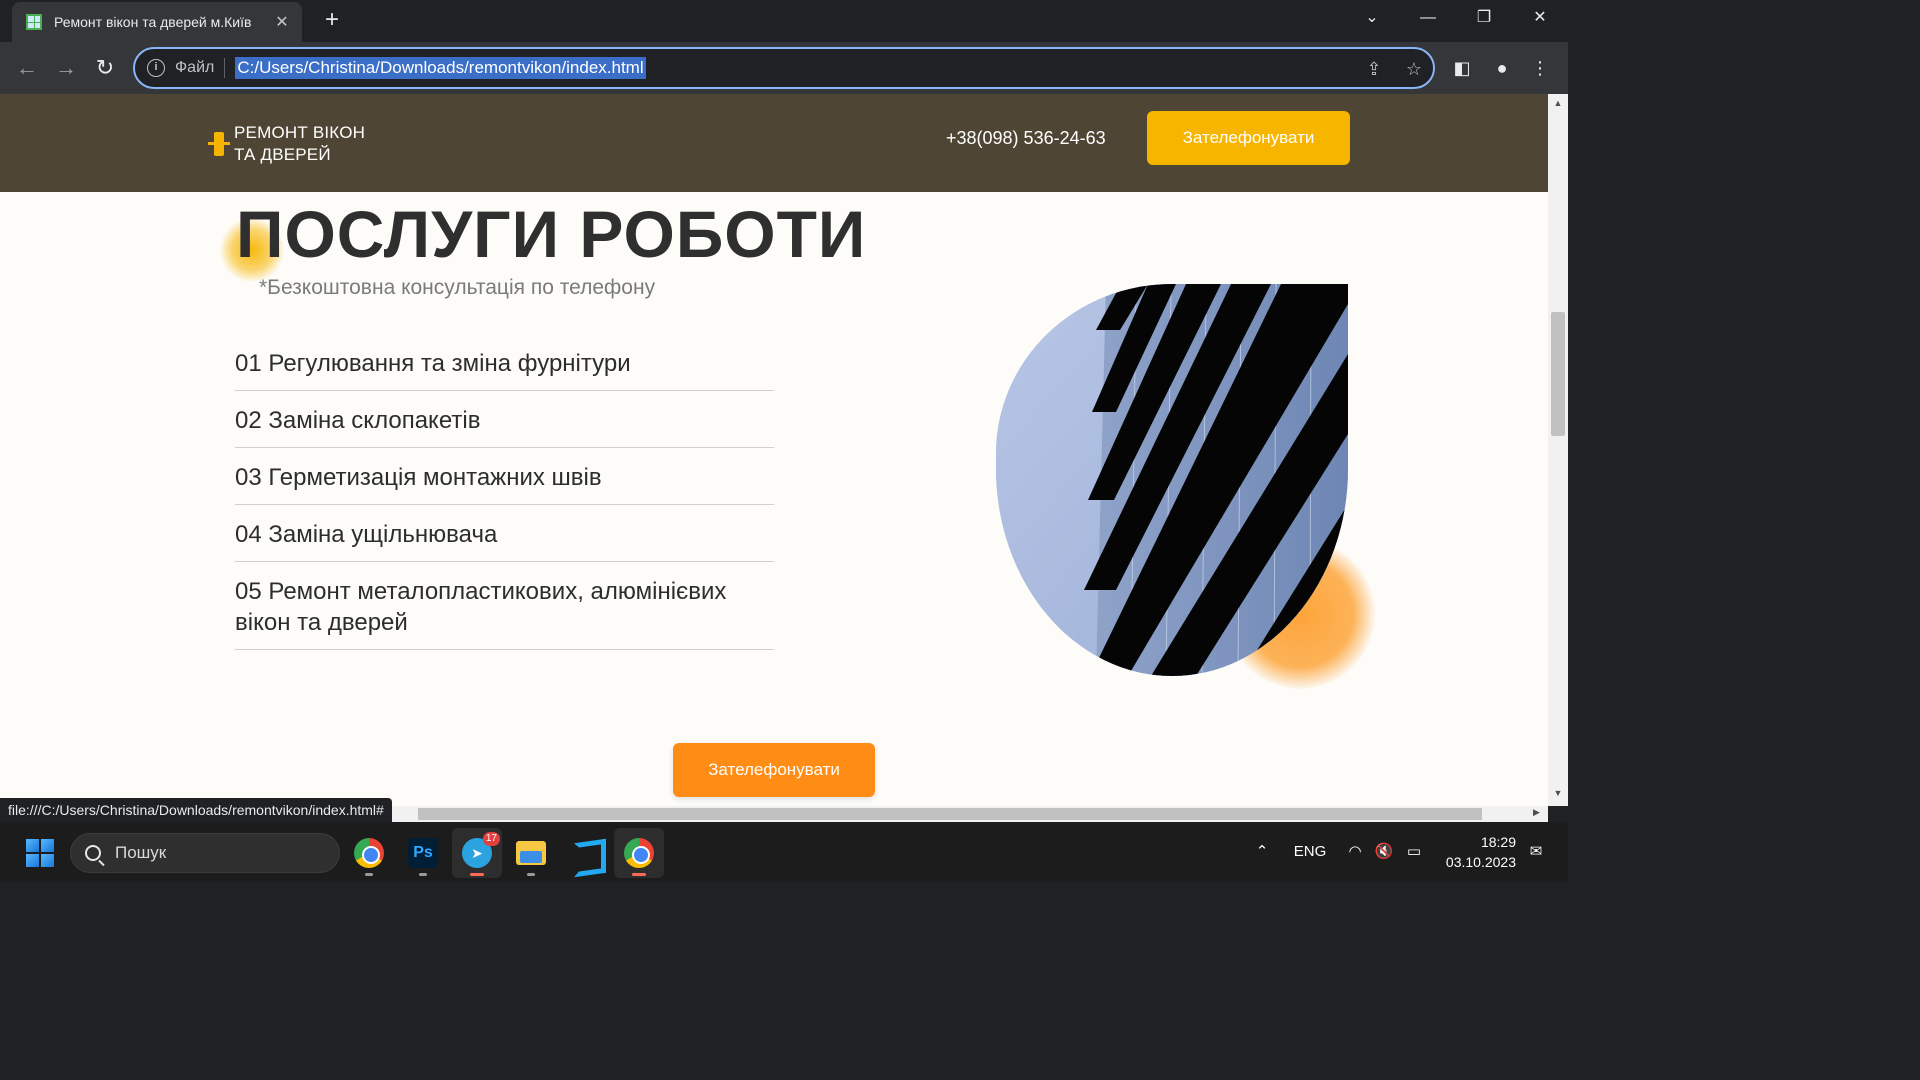  What do you see at coordinates (1558, 450) in the screenshot?
I see `vertical-scrollbar: ▲ ▼` at bounding box center [1558, 450].